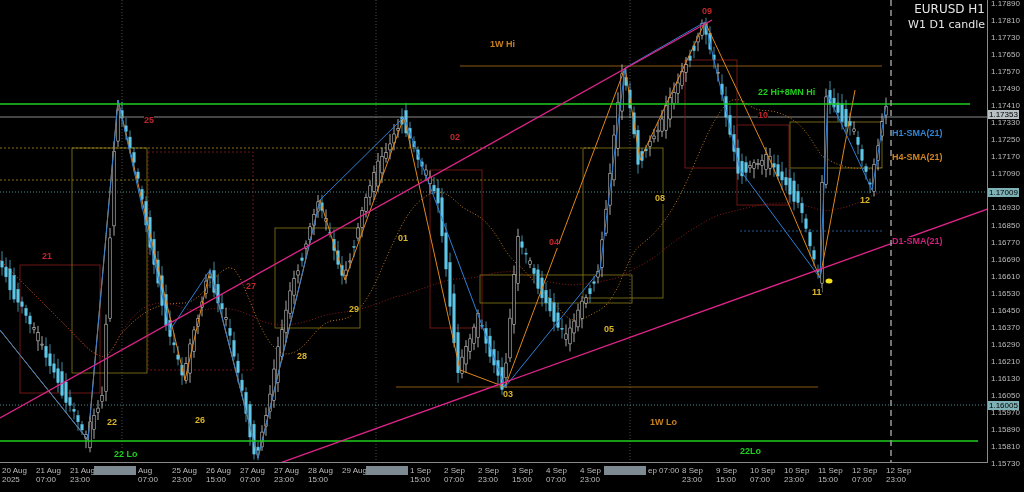 The height and width of the screenshot is (492, 1024). What do you see at coordinates (1005, 106) in the screenshot?
I see `price-axis-label: 1.17410` at bounding box center [1005, 106].